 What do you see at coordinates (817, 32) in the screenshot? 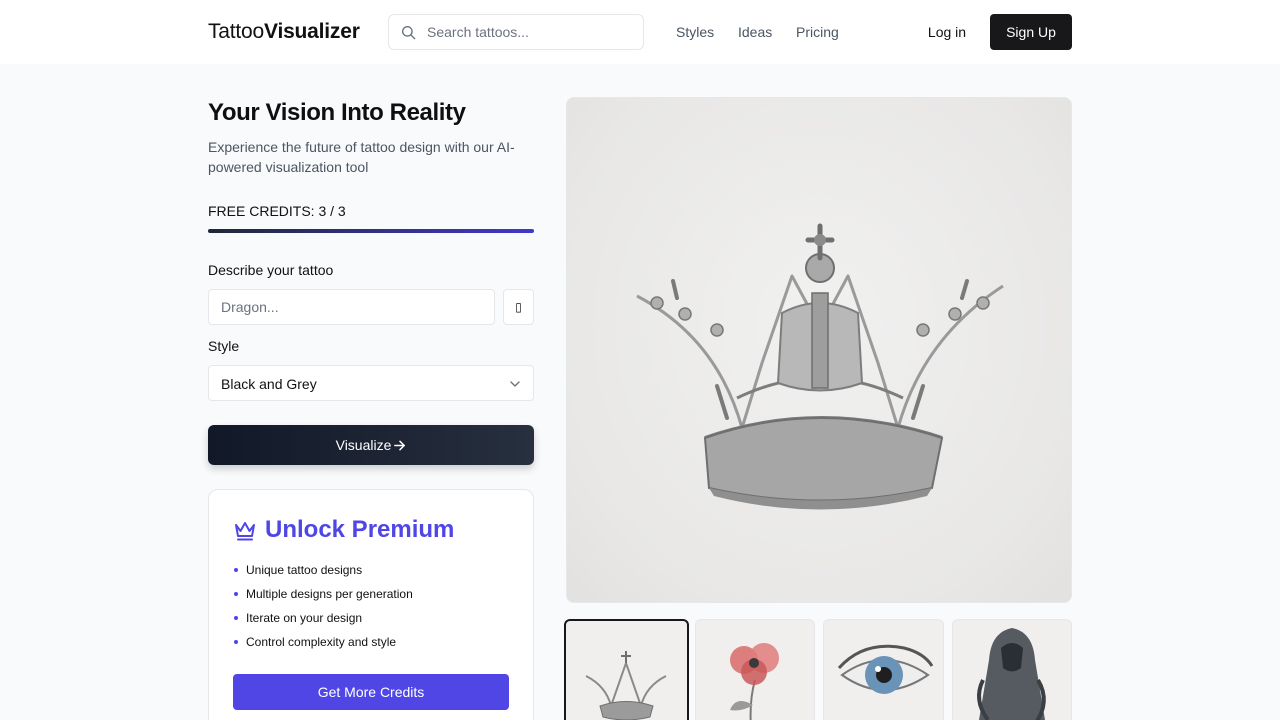
I see `nav-link-pricing: Pricing` at bounding box center [817, 32].